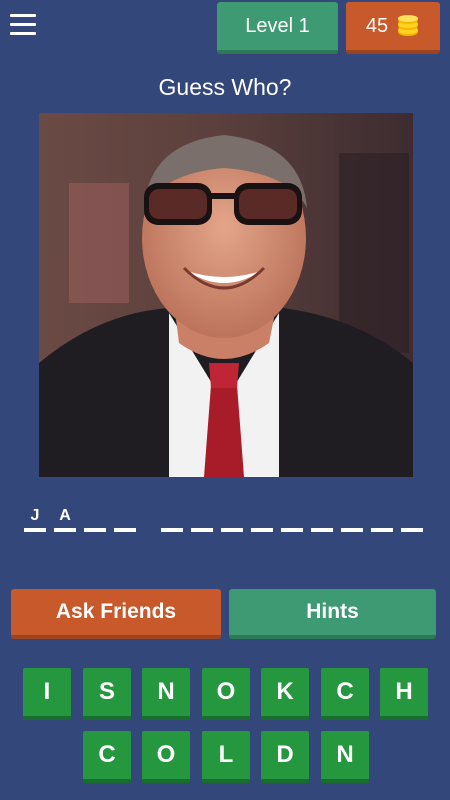 Image resolution: width=450 pixels, height=800 pixels. I want to click on answer-letter: A, so click(65, 515).